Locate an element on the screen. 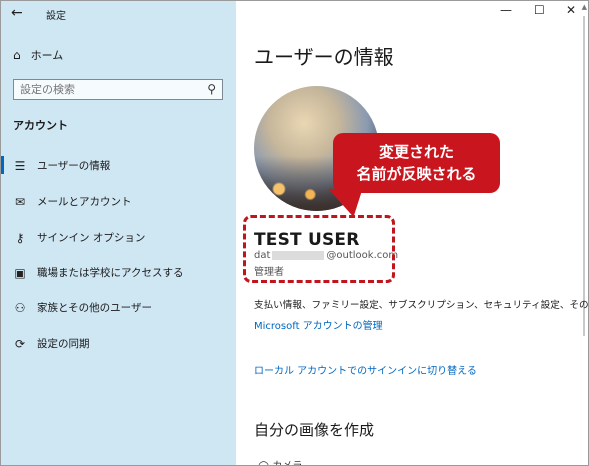 This screenshot has width=589, height=466. sidebar-item-signin: ⚷ サインイン オプション is located at coordinates (79, 237).